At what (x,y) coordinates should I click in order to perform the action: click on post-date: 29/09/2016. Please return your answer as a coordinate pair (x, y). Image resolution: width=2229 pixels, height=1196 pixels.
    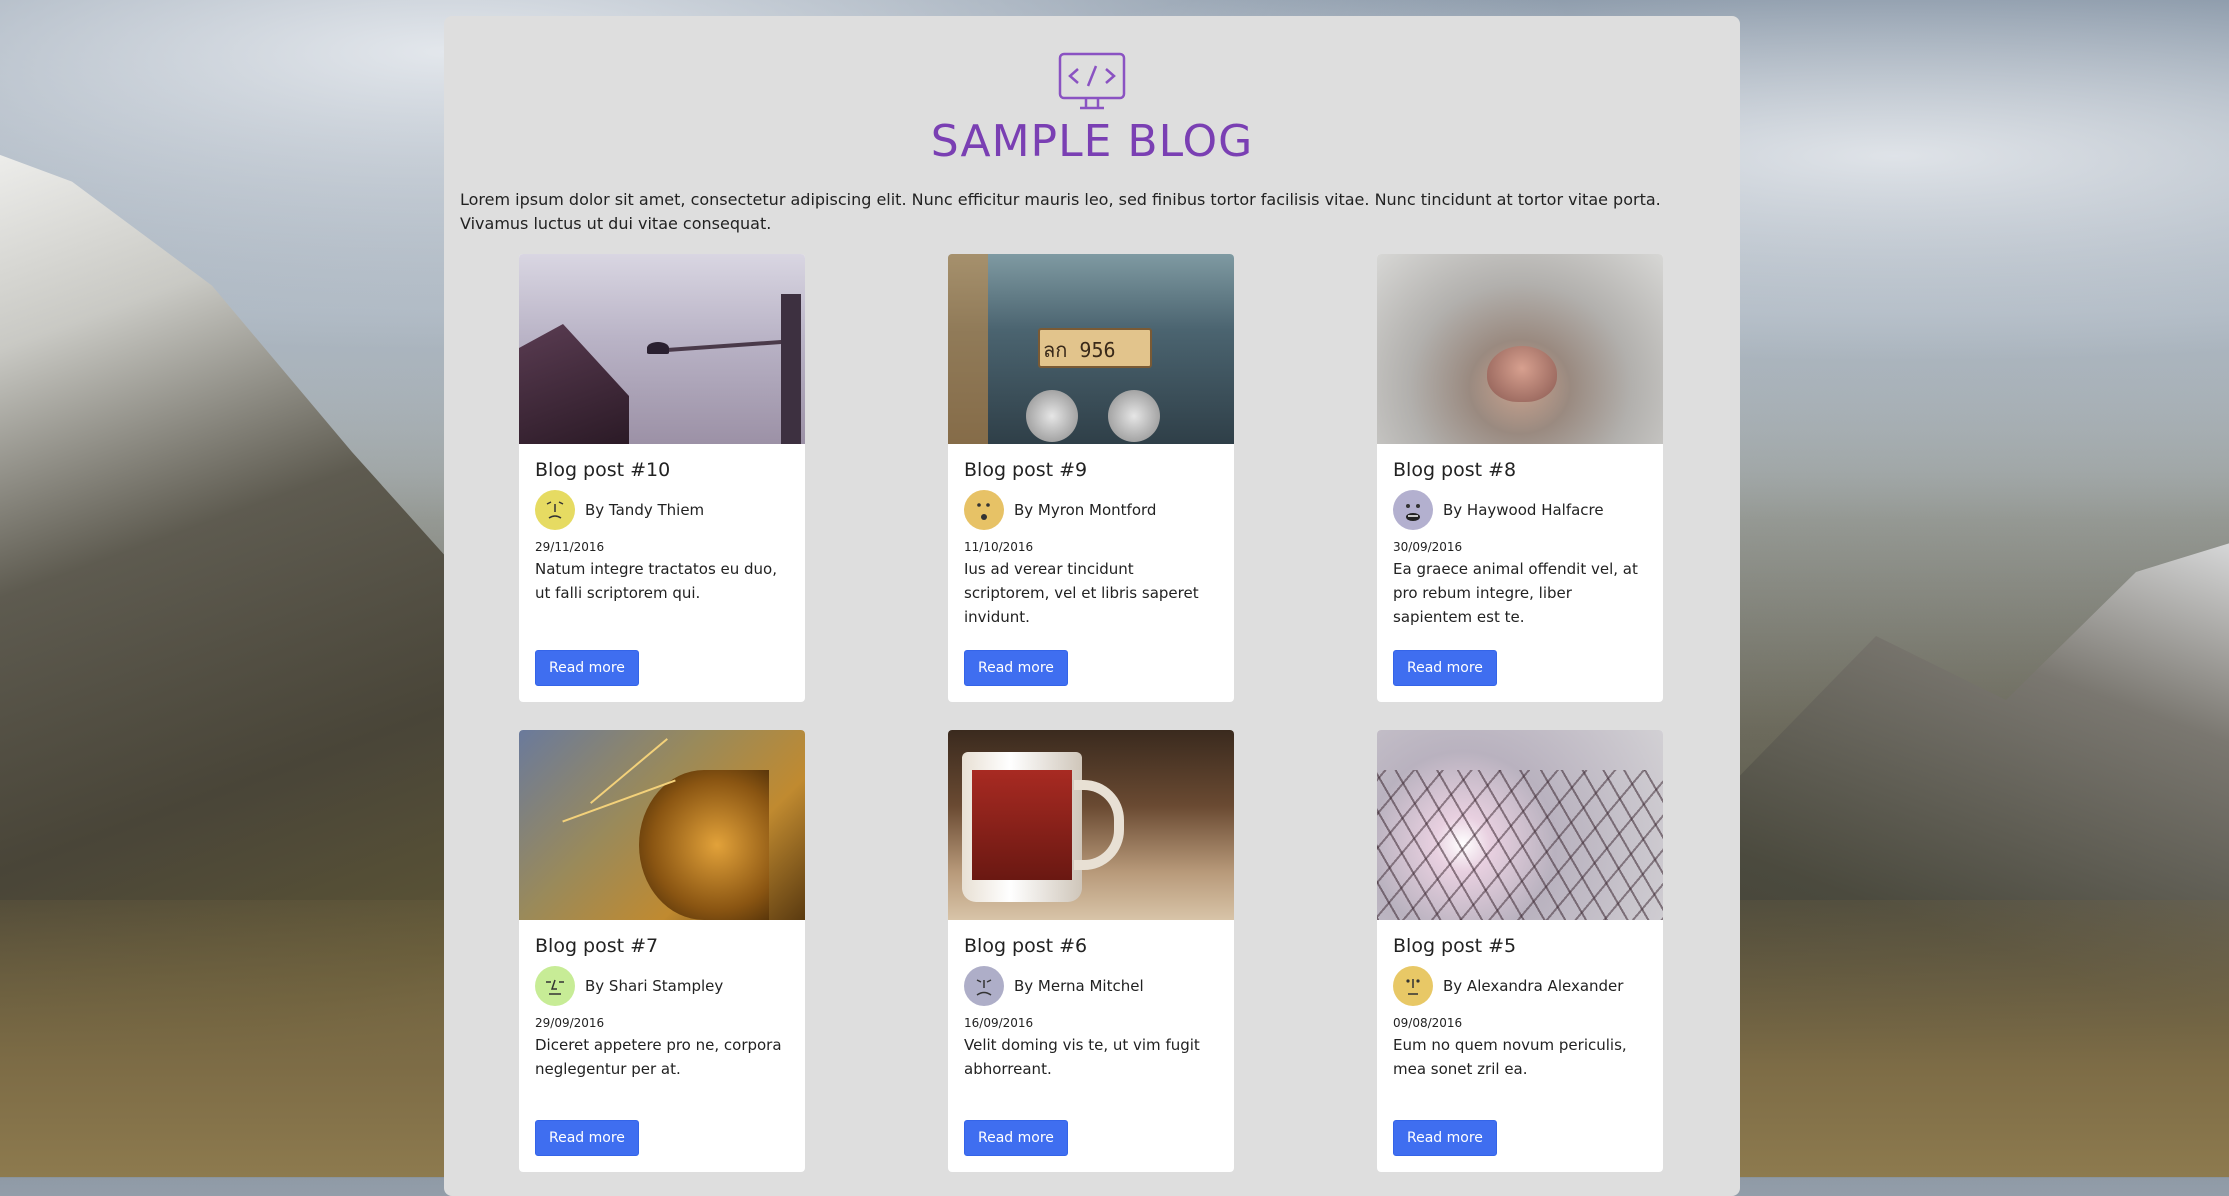
    Looking at the image, I should click on (570, 1023).